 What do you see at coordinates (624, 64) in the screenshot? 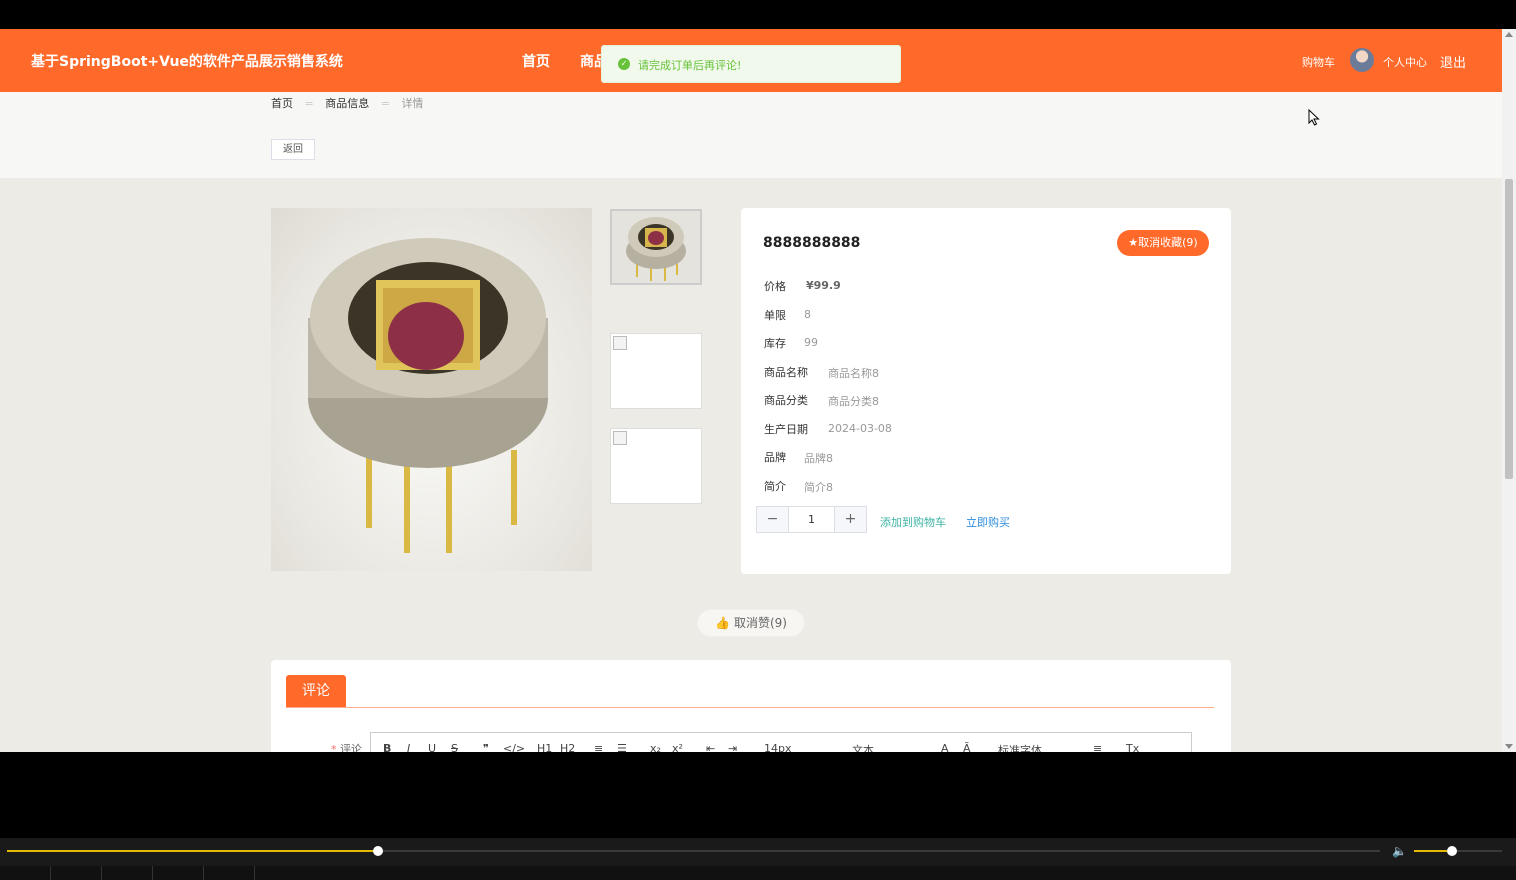
I see `success-check-icon: ✓` at bounding box center [624, 64].